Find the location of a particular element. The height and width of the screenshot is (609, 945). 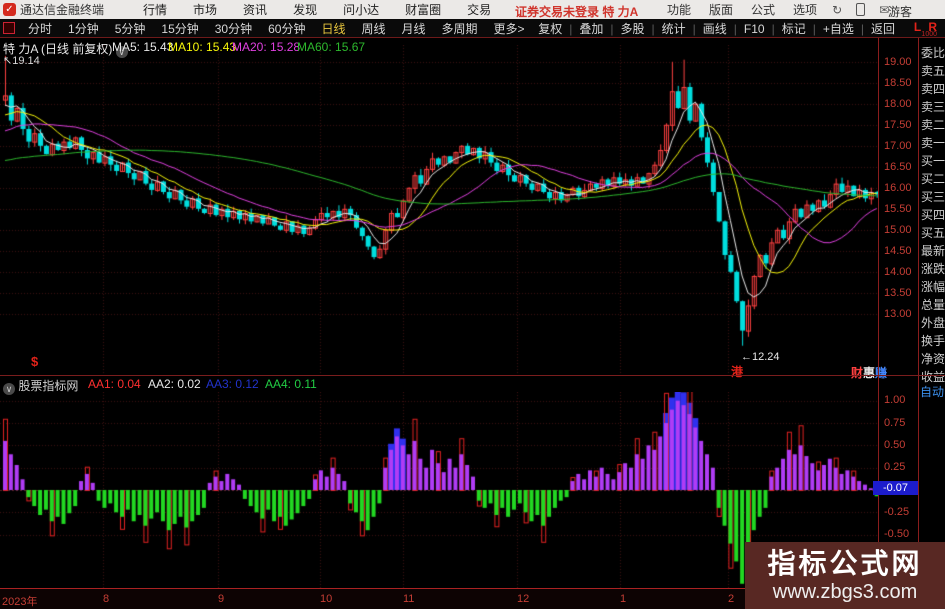

top-menu-group: 行情 市场 资讯 发现 问小达 财富圈 交易 is located at coordinates (317, 9).